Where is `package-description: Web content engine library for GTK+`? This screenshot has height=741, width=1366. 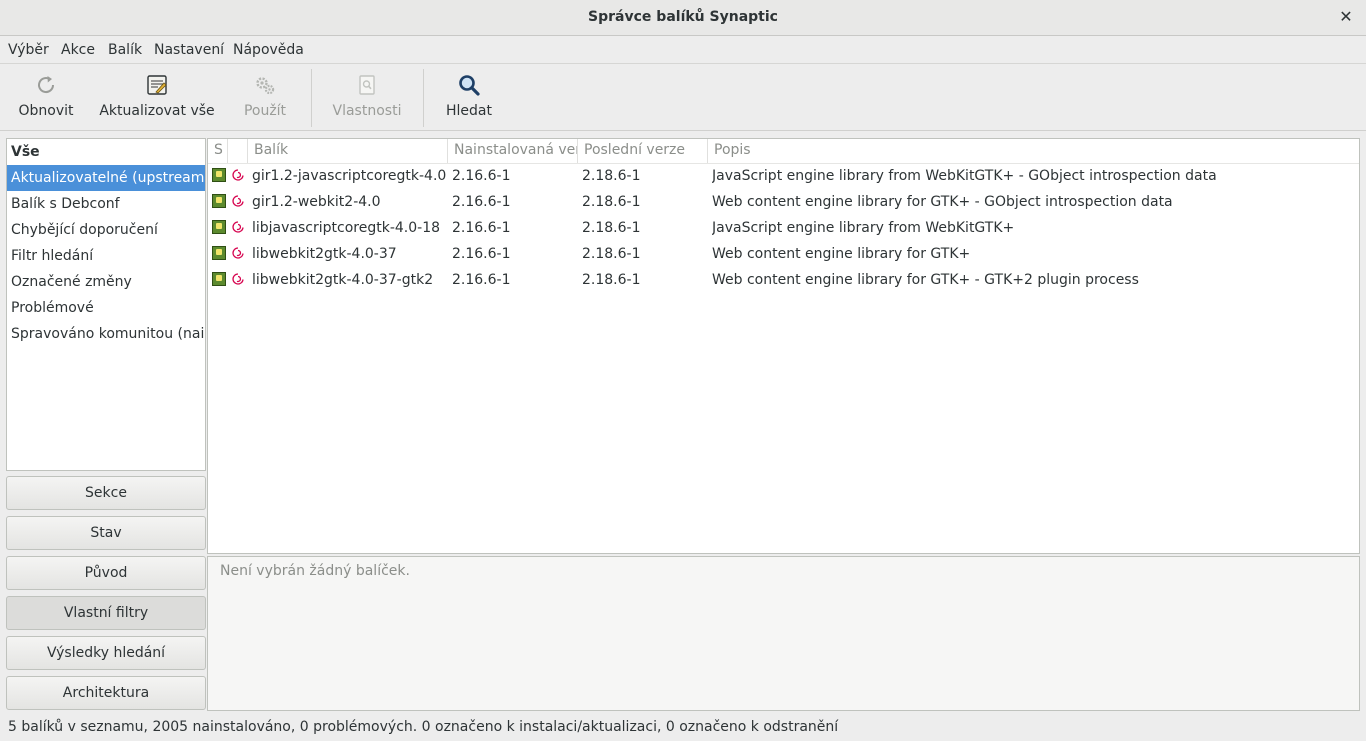 package-description: Web content engine library for GTK+ is located at coordinates (841, 254).